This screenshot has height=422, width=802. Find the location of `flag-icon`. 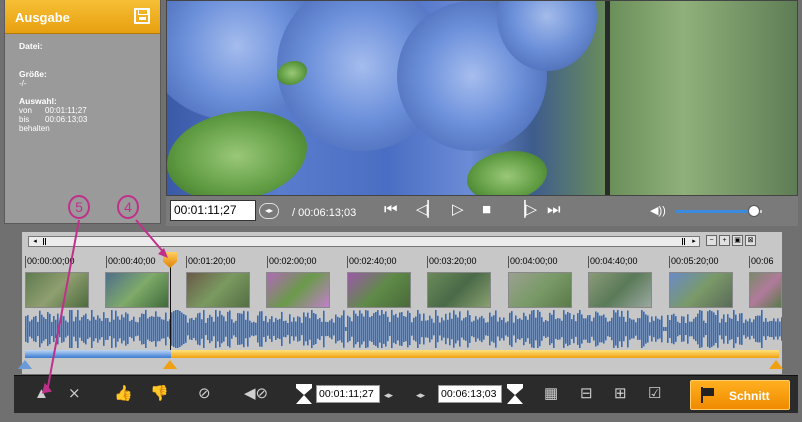

flag-icon is located at coordinates (708, 395).